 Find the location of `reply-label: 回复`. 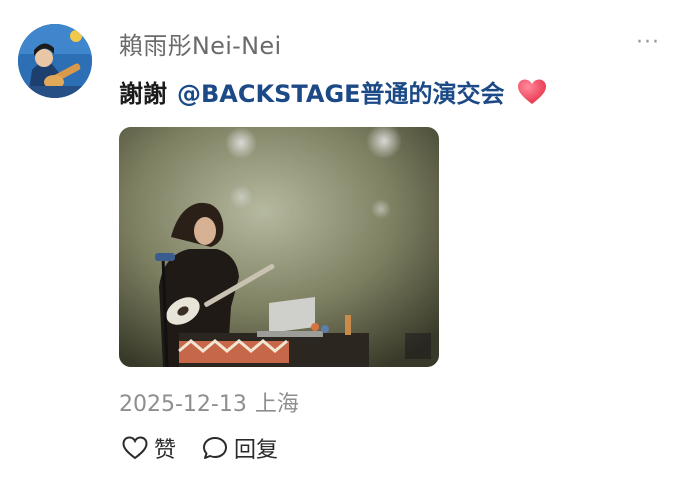

reply-label: 回复 is located at coordinates (256, 450).